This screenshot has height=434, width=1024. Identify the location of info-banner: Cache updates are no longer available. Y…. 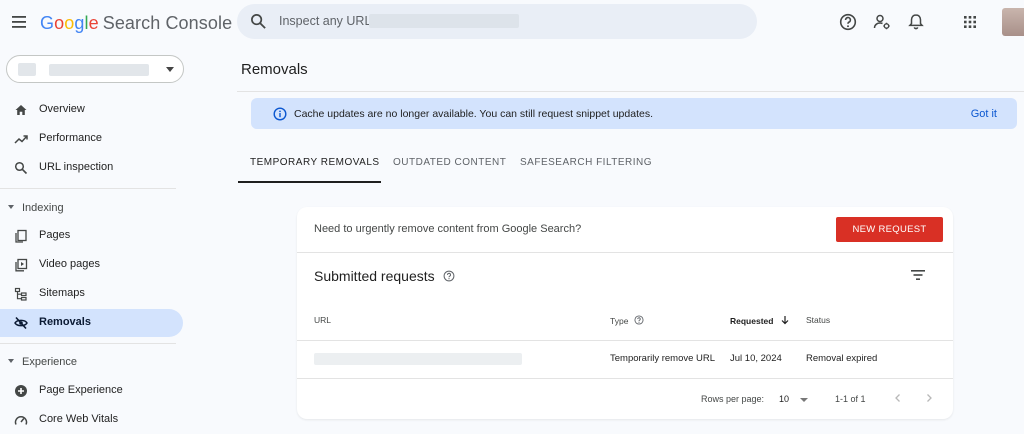
(634, 113).